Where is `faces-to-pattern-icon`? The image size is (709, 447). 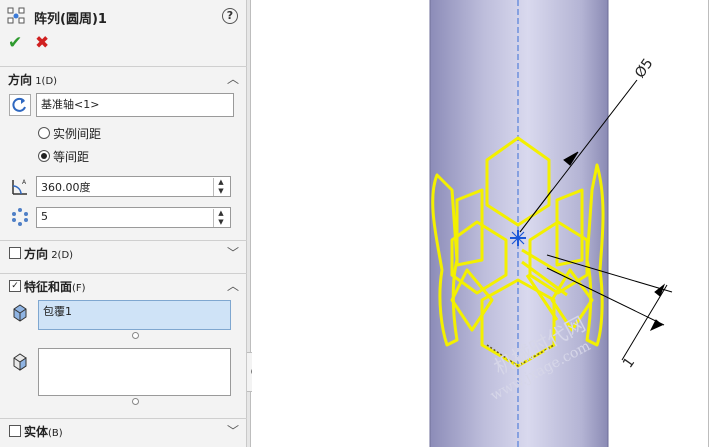
faces-to-pattern-icon is located at coordinates (20, 362).